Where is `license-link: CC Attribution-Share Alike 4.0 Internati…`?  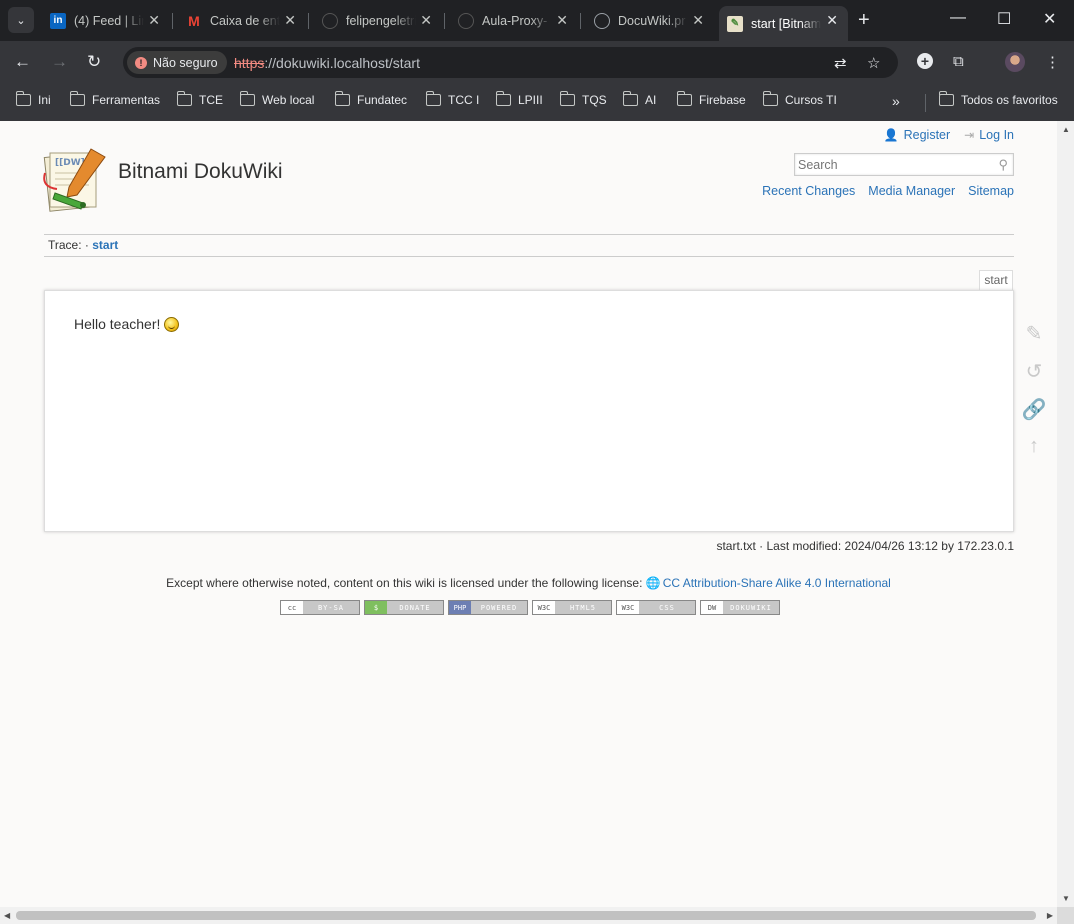 license-link: CC Attribution-Share Alike 4.0 Internati… is located at coordinates (777, 583).